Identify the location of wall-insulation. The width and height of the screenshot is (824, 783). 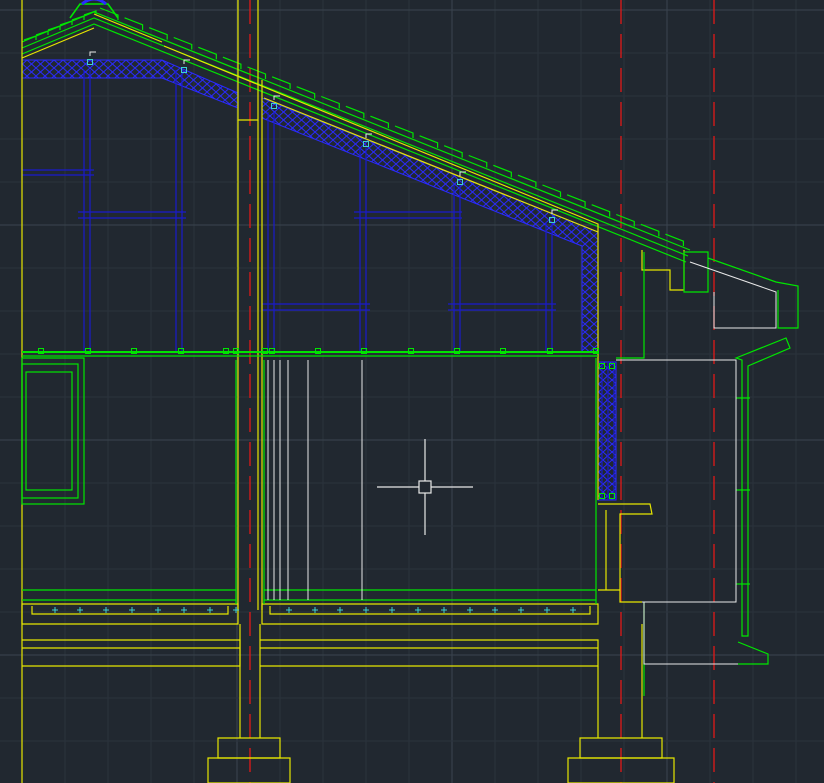
(607, 431).